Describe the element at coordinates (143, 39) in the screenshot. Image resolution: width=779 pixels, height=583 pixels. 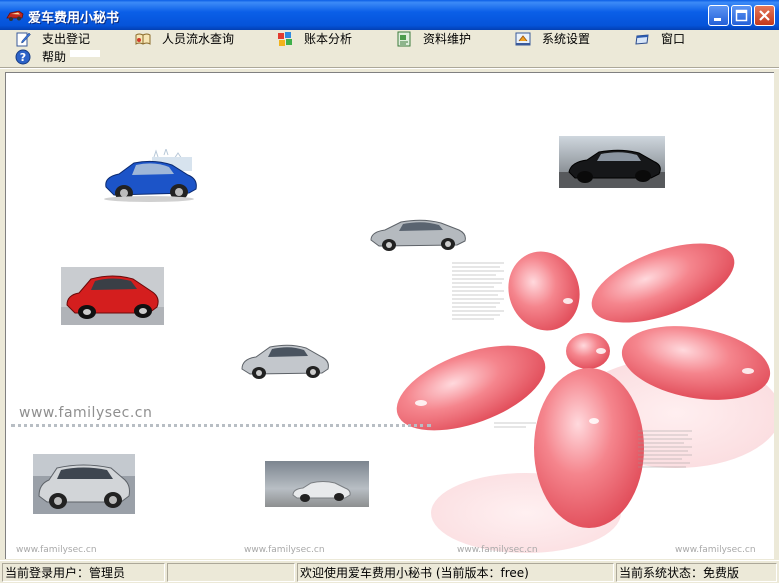
I see `book-icon` at that location.